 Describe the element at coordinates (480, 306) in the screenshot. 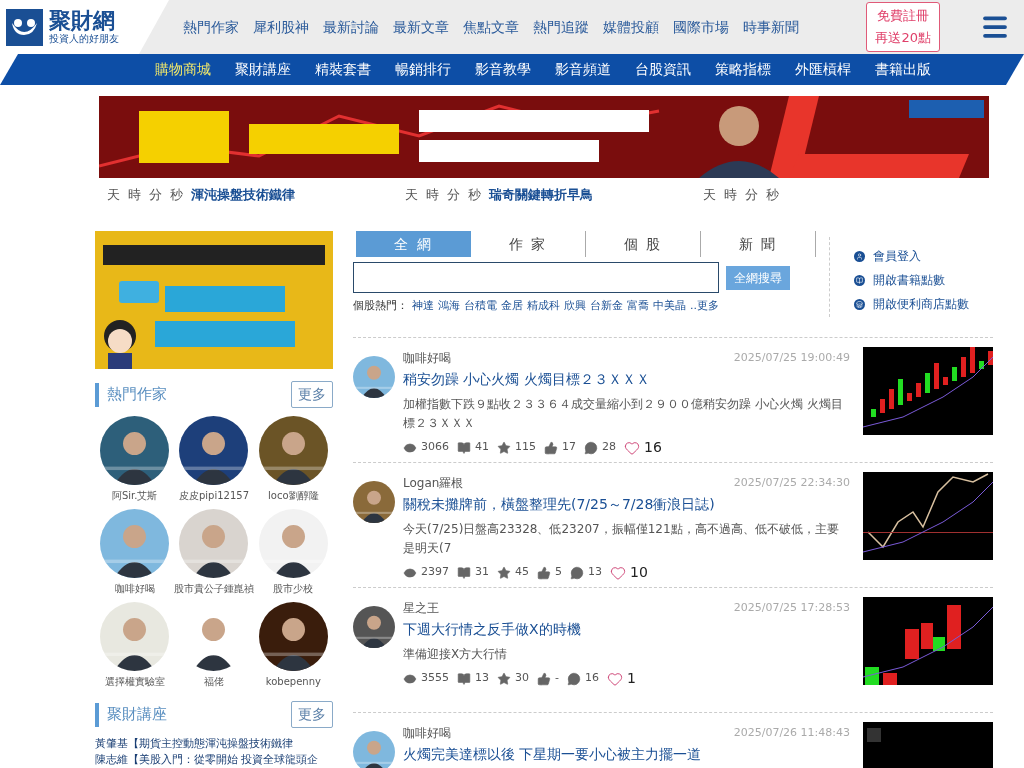

I see `stock-link: 台積電` at that location.